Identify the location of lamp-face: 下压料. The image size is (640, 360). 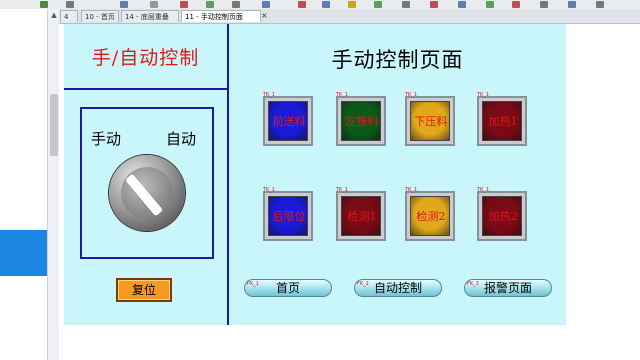
(430, 121).